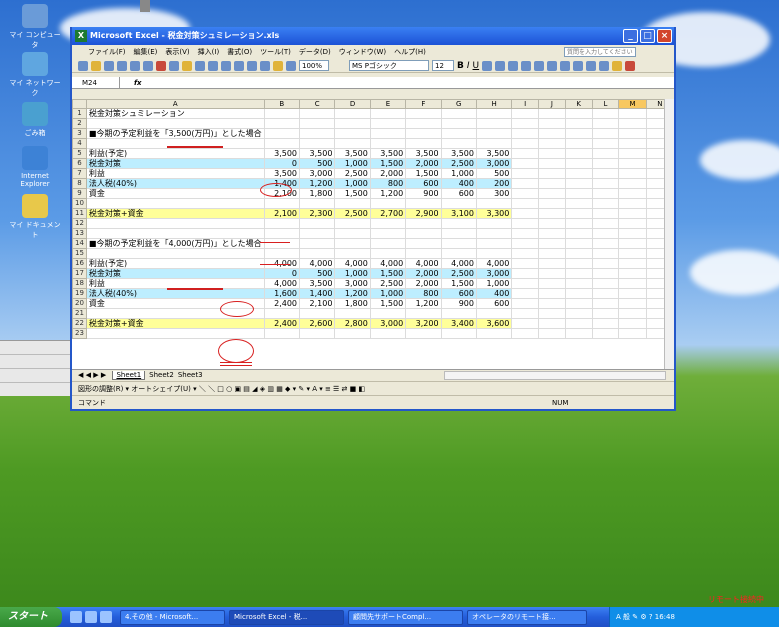 Image resolution: width=779 pixels, height=627 pixels. I want to click on currency-icon, so click(539, 65).